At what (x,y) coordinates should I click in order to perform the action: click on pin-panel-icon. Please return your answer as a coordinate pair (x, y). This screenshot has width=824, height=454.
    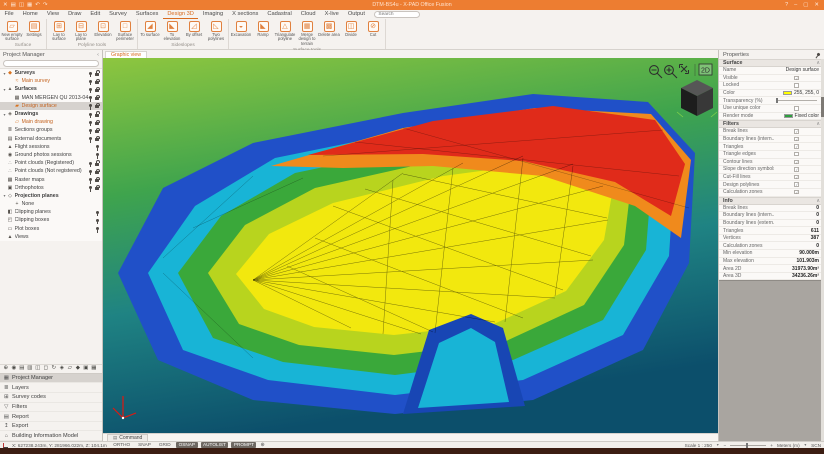
    Looking at the image, I should click on (818, 54).